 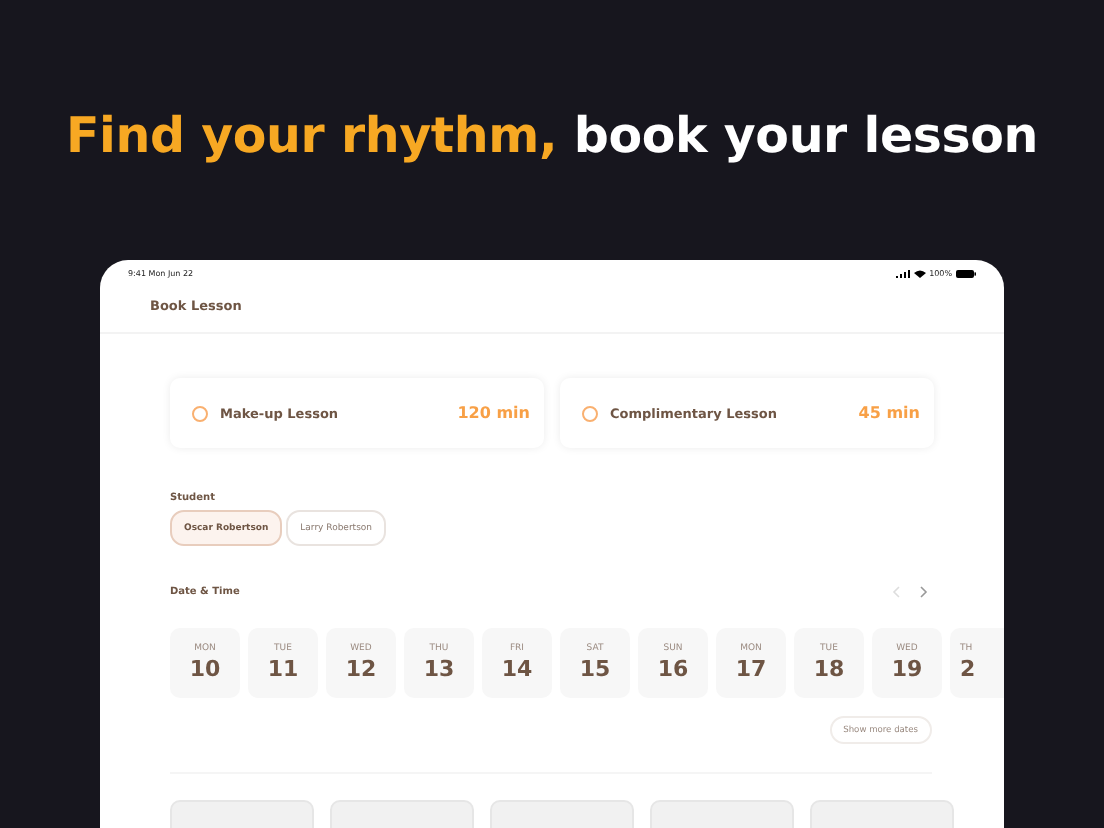 What do you see at coordinates (889, 413) in the screenshot?
I see `lesson-duration: 45 min` at bounding box center [889, 413].